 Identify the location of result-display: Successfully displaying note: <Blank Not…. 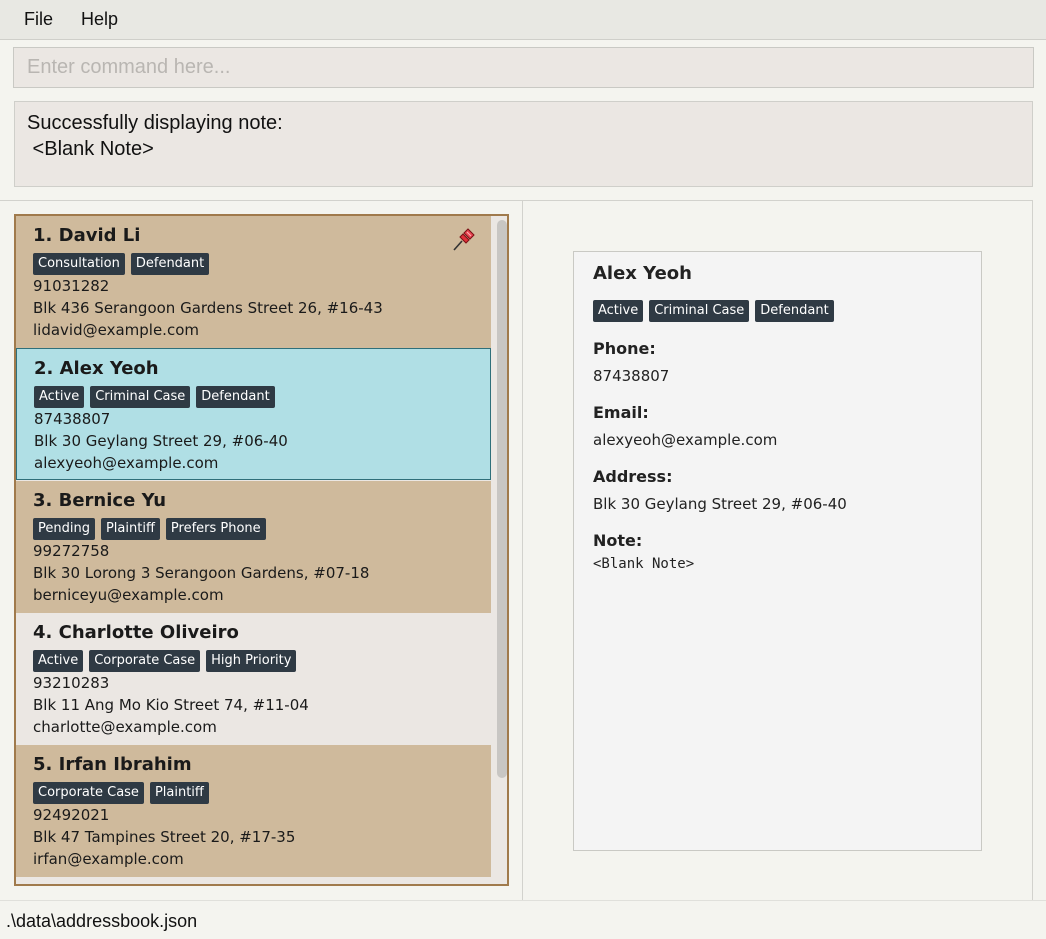
(523, 144).